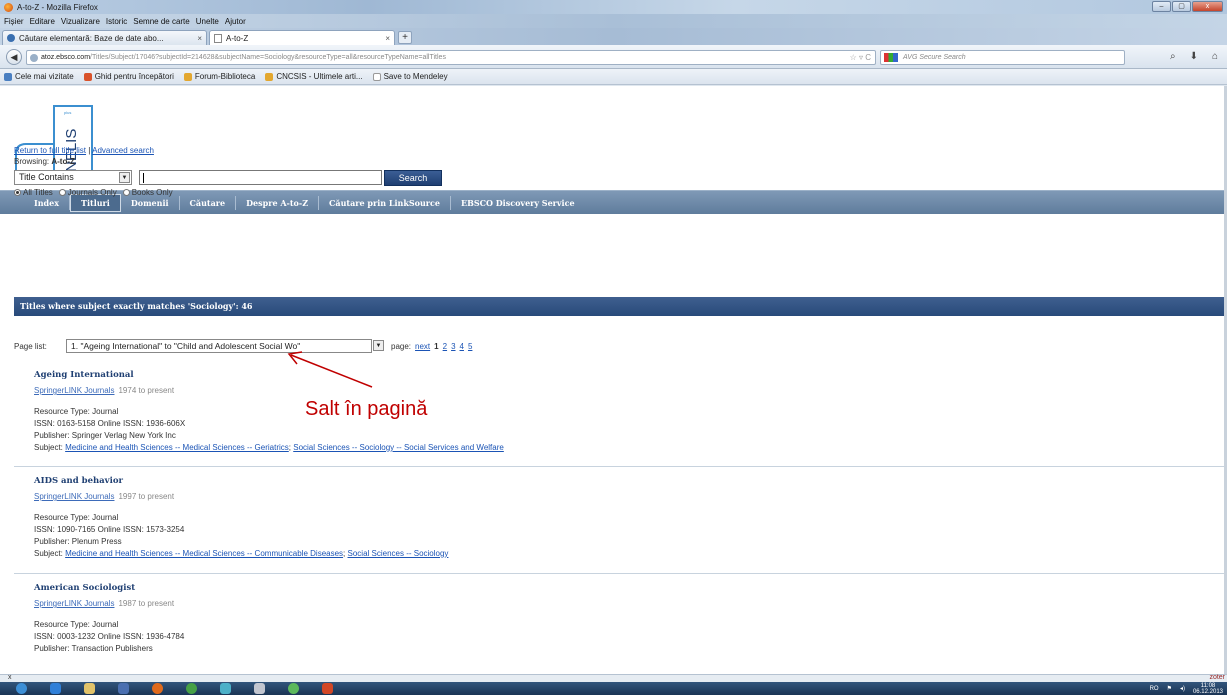  Describe the element at coordinates (80, 21) in the screenshot. I see `menu-view: Vizualizare` at that location.